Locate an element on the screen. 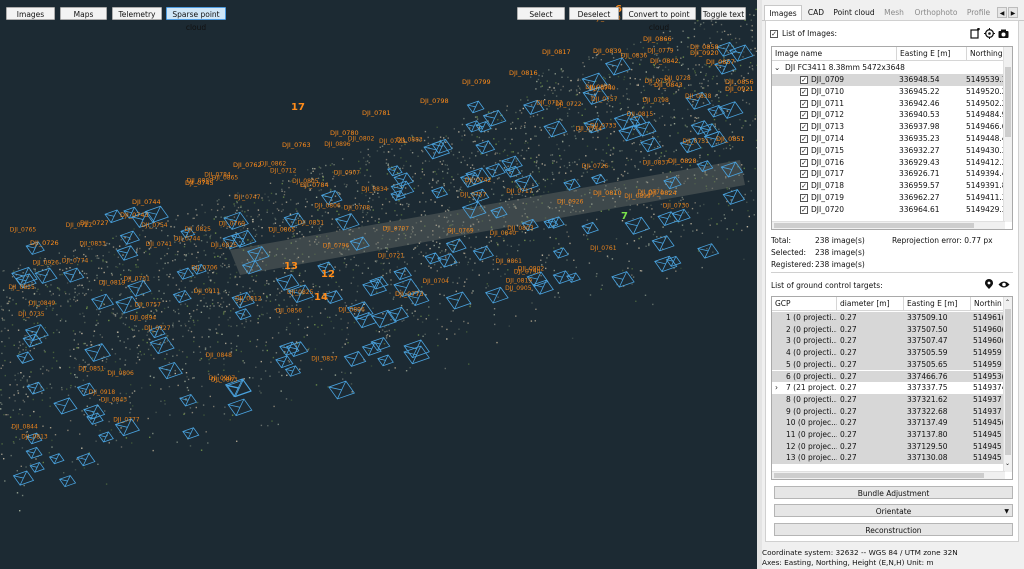  image-label: DJI_0828 is located at coordinates (682, 161).